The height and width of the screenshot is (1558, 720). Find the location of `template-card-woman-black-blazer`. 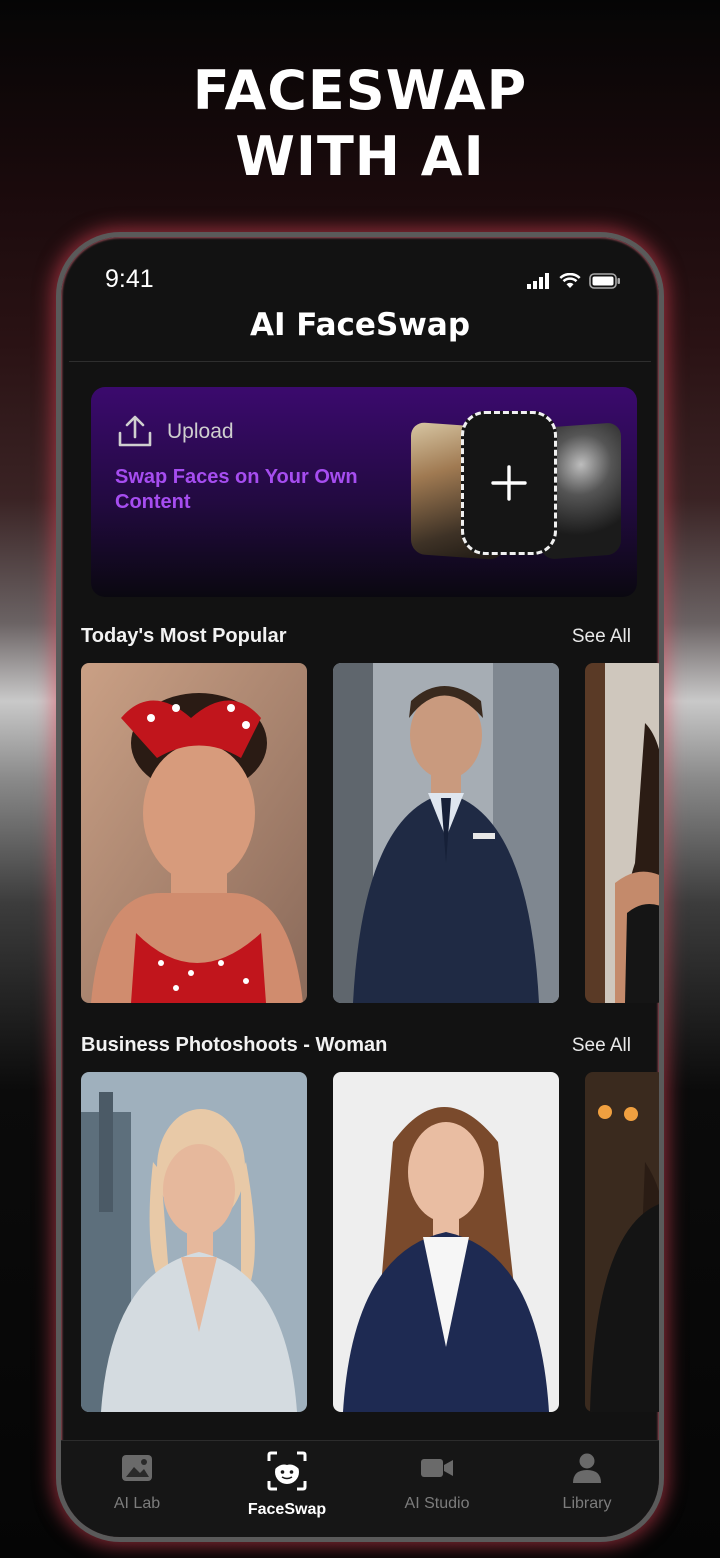

template-card-woman-black-blazer is located at coordinates (622, 1242).